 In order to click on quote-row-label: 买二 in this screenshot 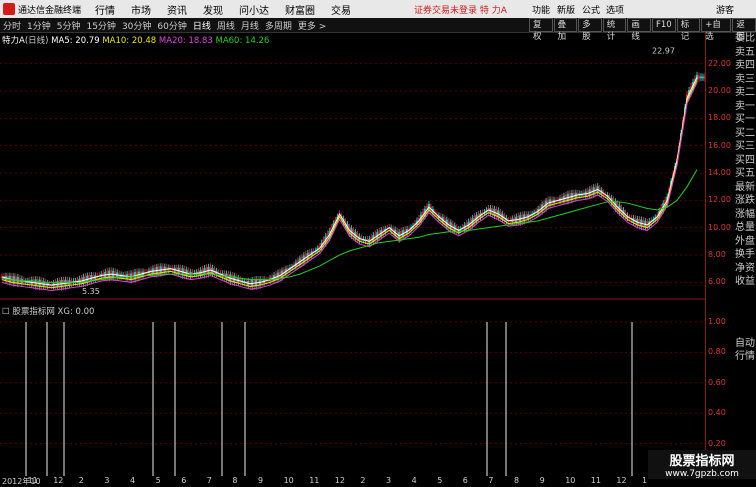, I will do `click(745, 134)`.